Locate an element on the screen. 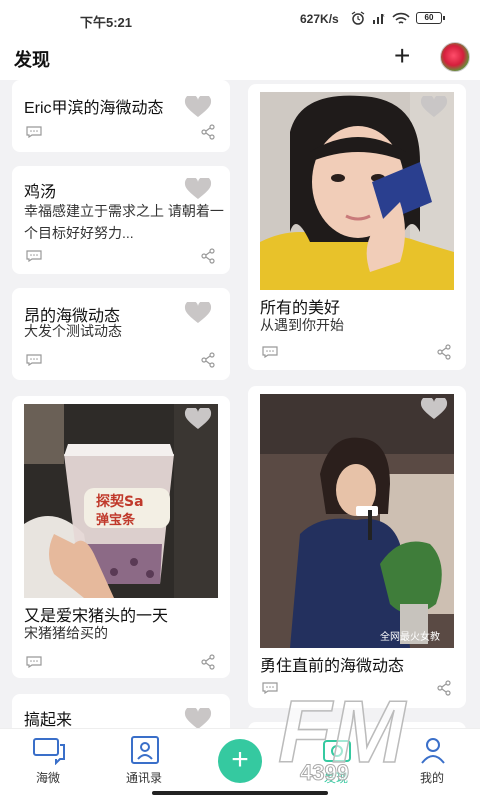  post-card: 搞起来 is located at coordinates (121, 711).